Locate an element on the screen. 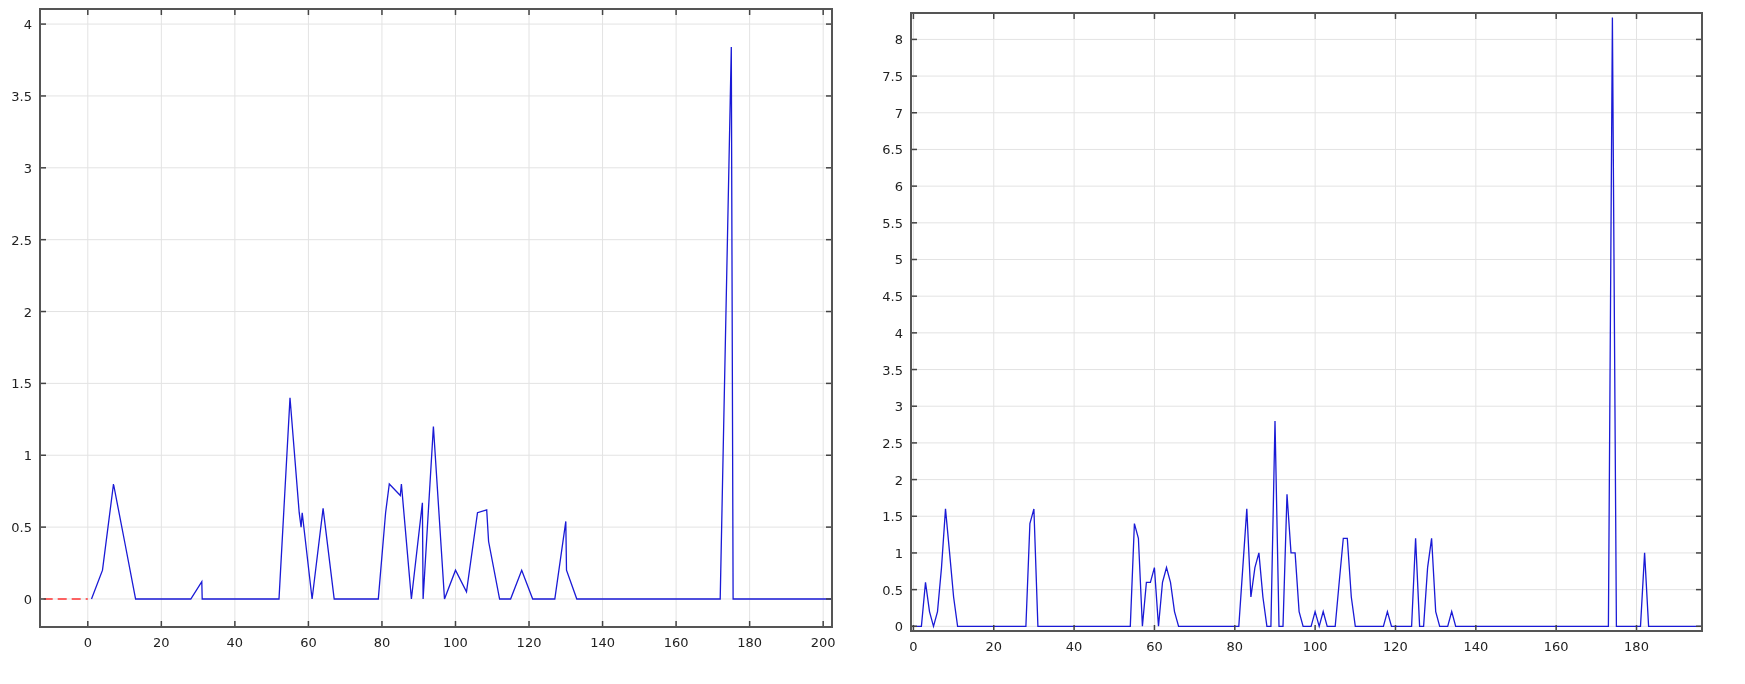  y-tick-label: 7 is located at coordinates (898, 113).